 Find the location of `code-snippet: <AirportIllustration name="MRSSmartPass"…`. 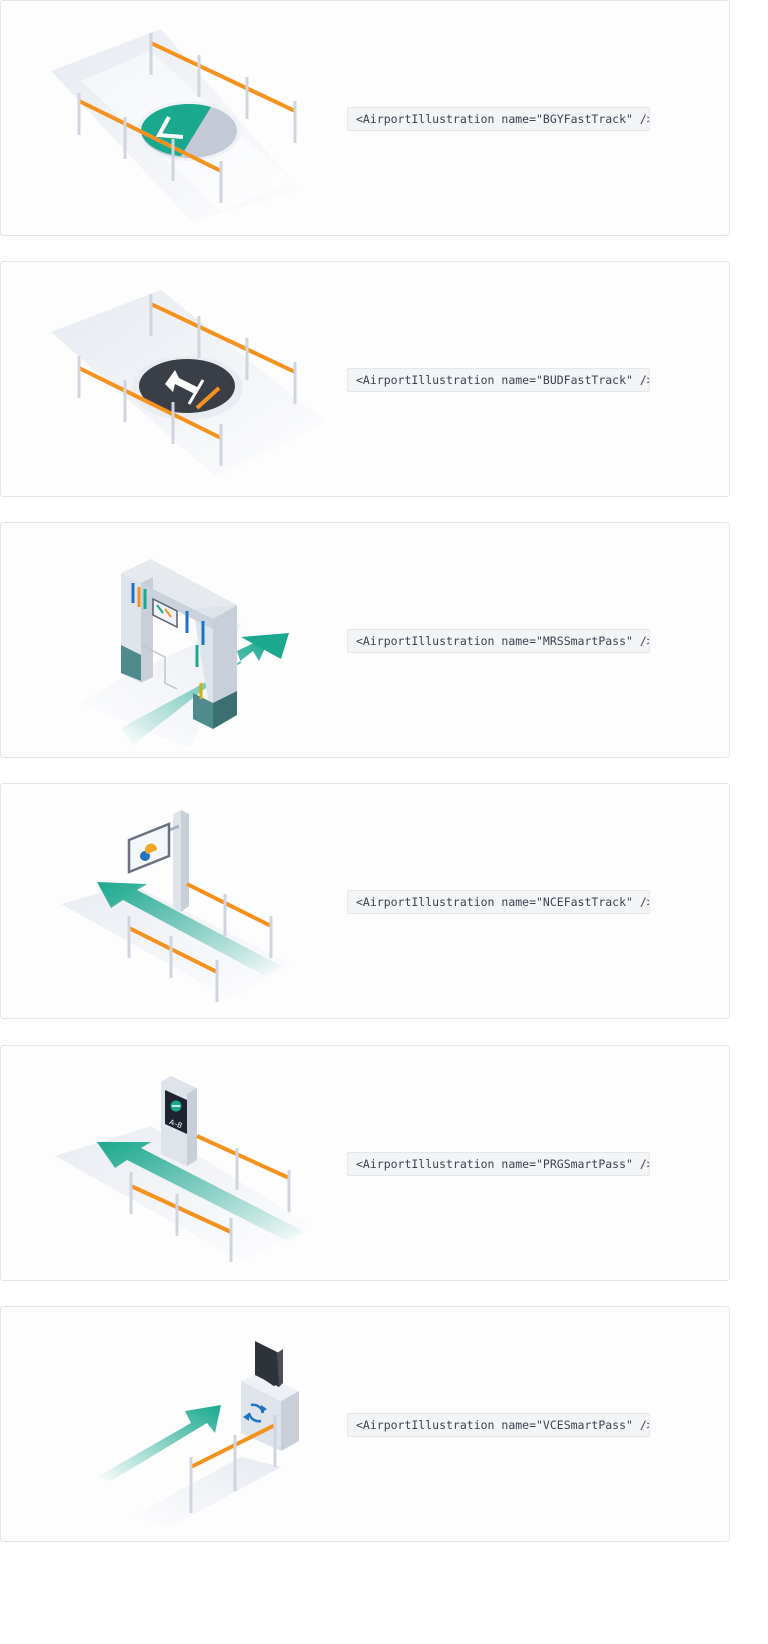

code-snippet: <AirportIllustration name="MRSSmartPass"… is located at coordinates (498, 641).